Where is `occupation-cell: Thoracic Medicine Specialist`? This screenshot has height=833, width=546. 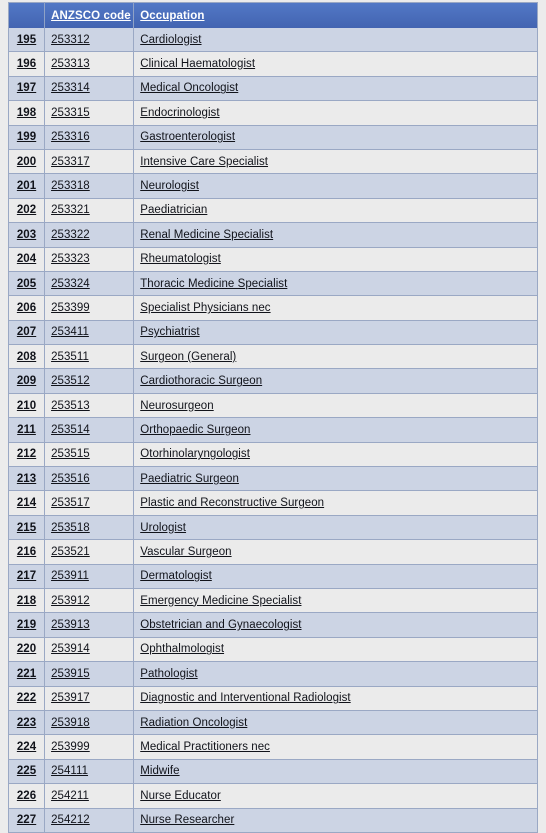 occupation-cell: Thoracic Medicine Specialist is located at coordinates (335, 284).